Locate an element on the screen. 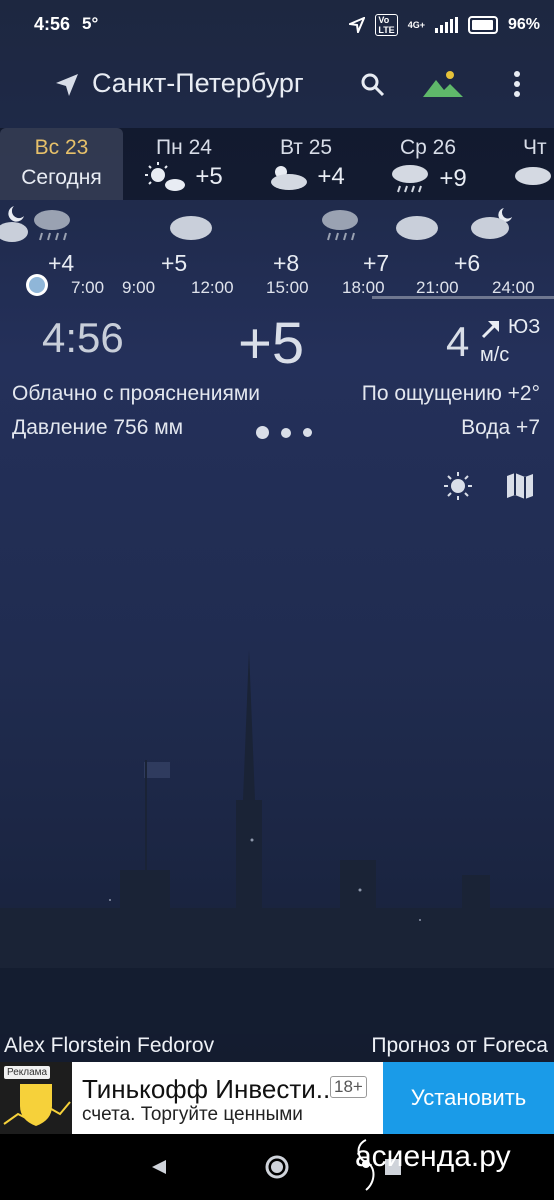 The image size is (554, 1200). hourly-temp: +7 is located at coordinates (376, 263).